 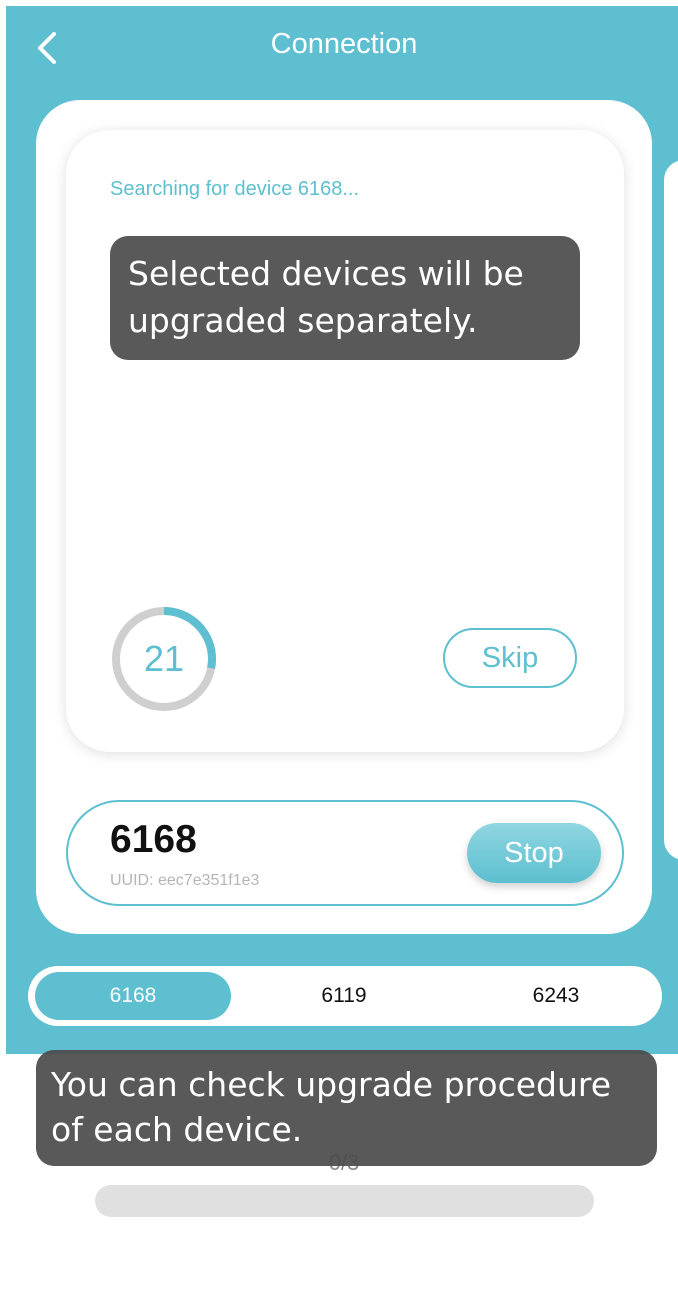 What do you see at coordinates (344, 996) in the screenshot?
I see `tab-device-6119: 6119` at bounding box center [344, 996].